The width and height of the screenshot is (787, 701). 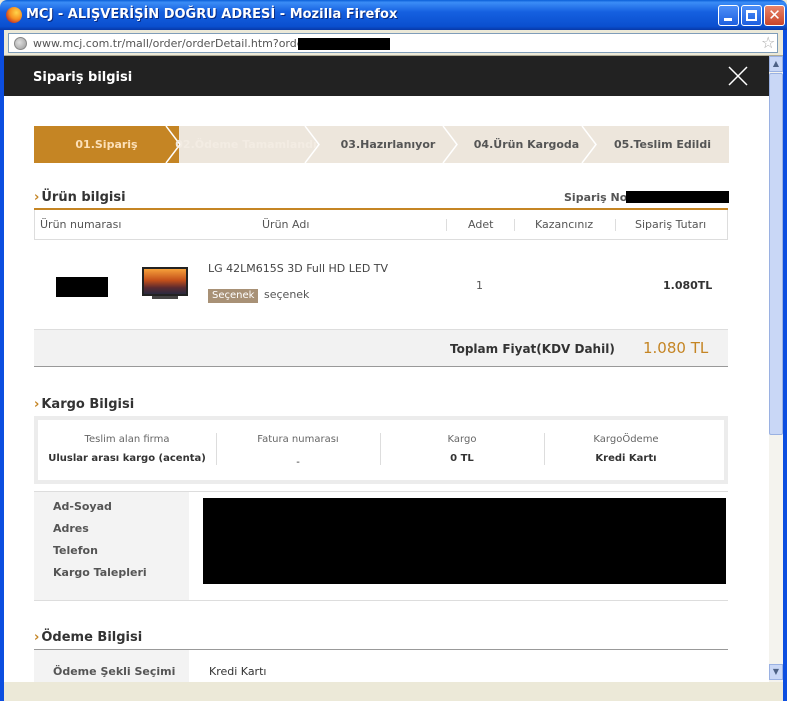 What do you see at coordinates (688, 285) in the screenshot?
I see `product-line-total: 1.080TL` at bounding box center [688, 285].